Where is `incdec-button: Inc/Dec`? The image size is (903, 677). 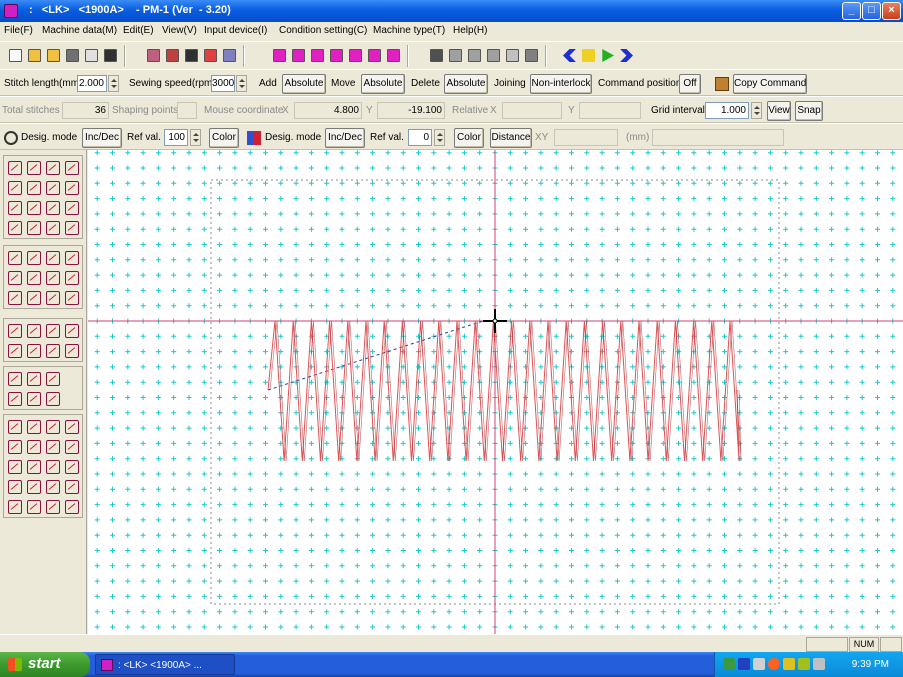
incdec-button: Inc/Dec is located at coordinates (102, 138).